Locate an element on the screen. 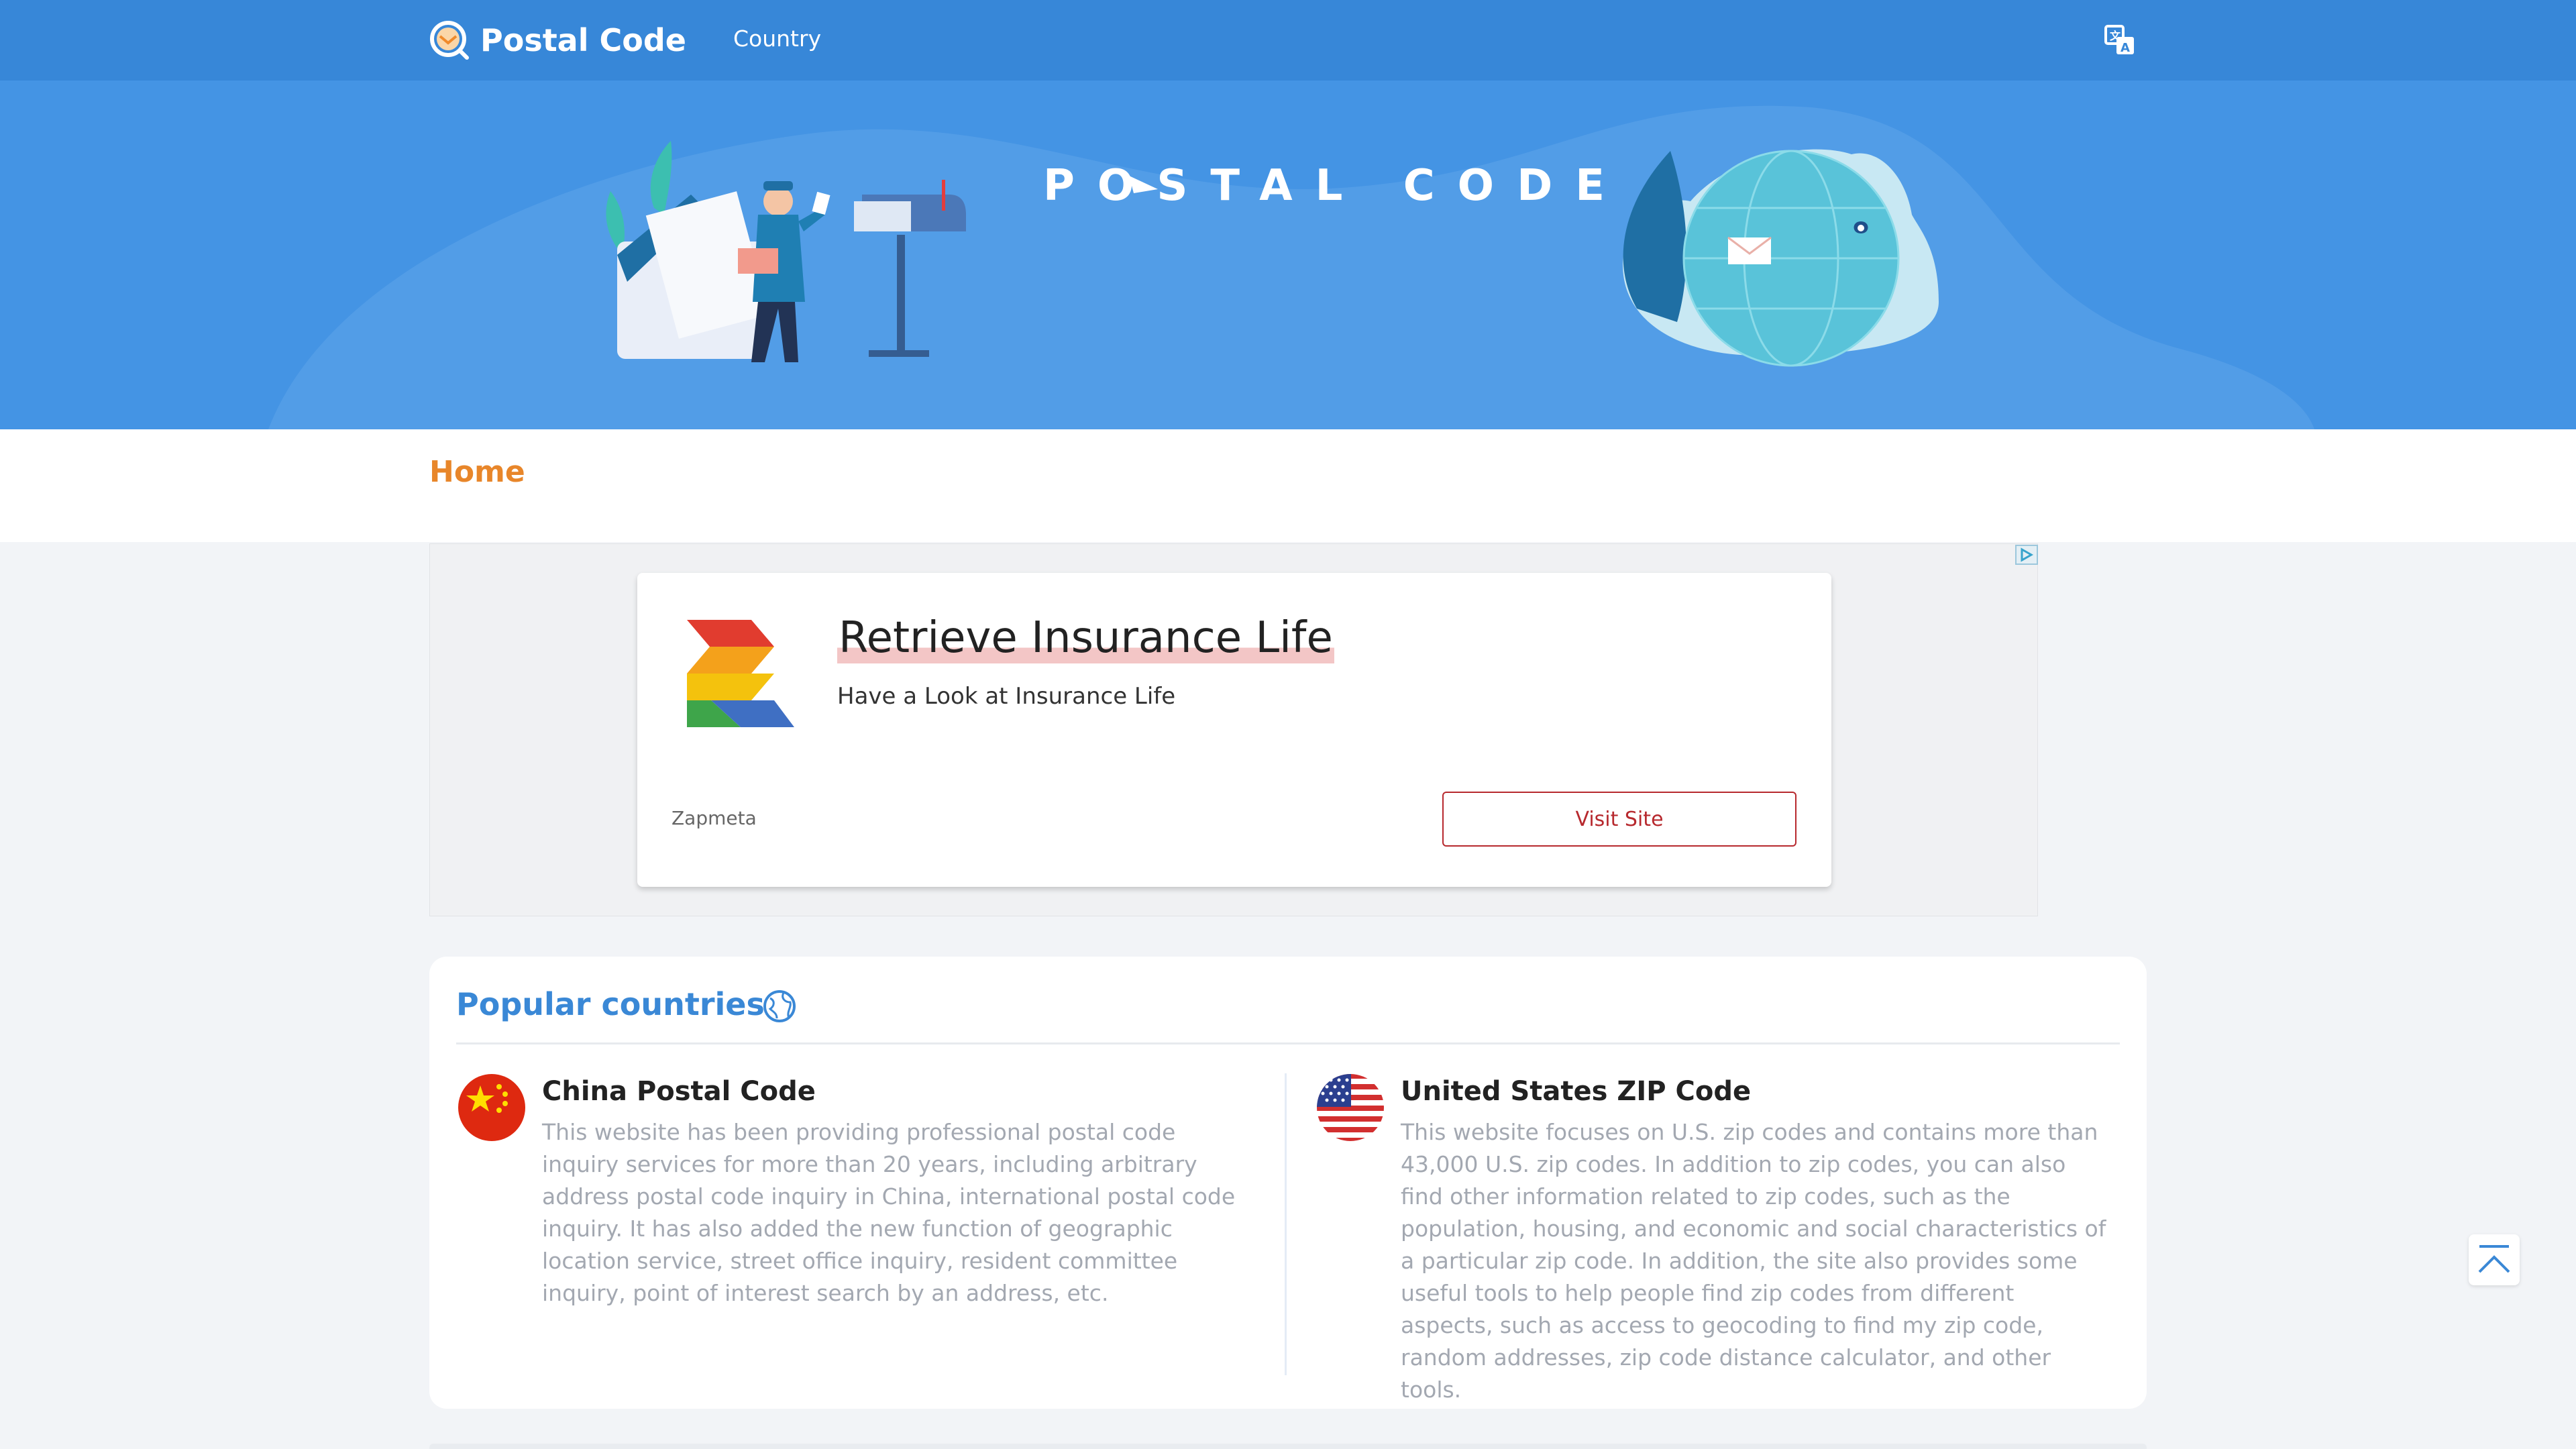 The height and width of the screenshot is (1449, 2576). svg-text: 文 is located at coordinates (2115, 36).